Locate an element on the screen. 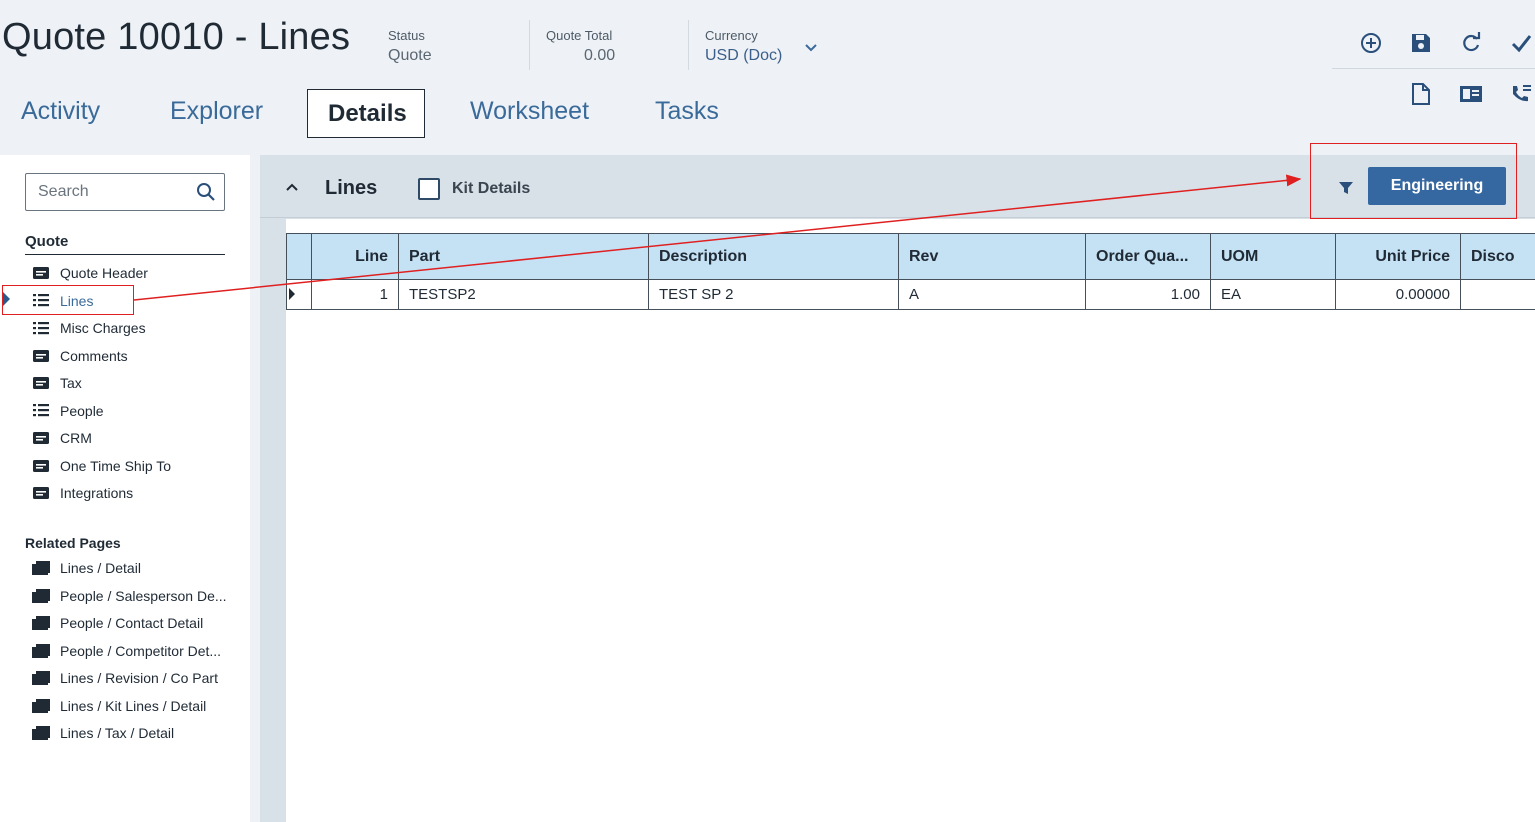  sidebar-item-quote-header: Quote Header is located at coordinates (90, 273).